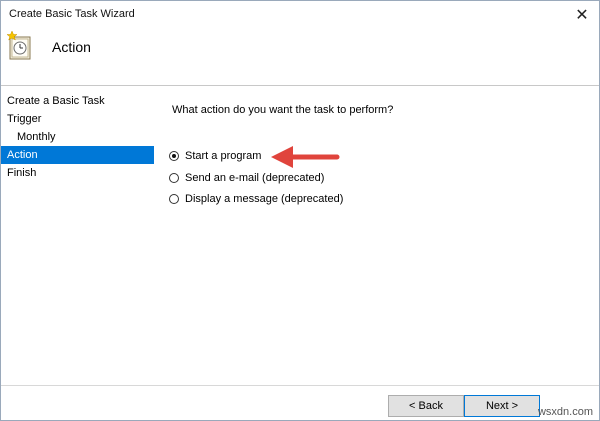  Describe the element at coordinates (77, 137) in the screenshot. I see `sidebar-item-monthly: Monthly` at that location.